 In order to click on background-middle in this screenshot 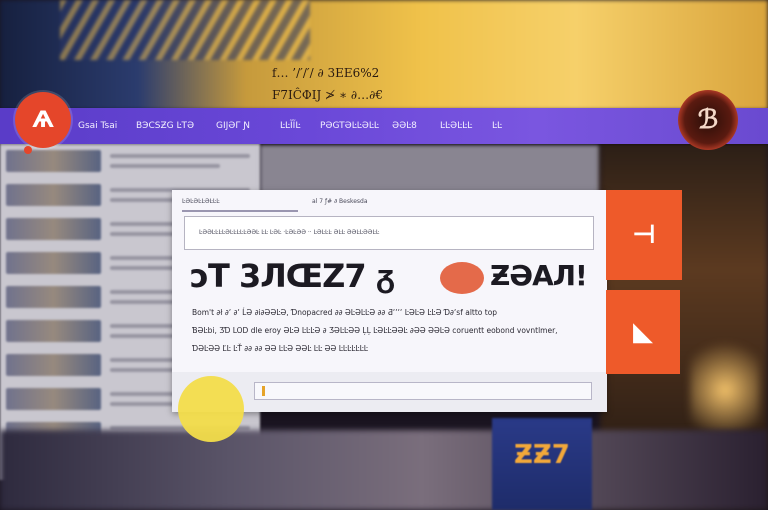, I will do `click(430, 170)`.